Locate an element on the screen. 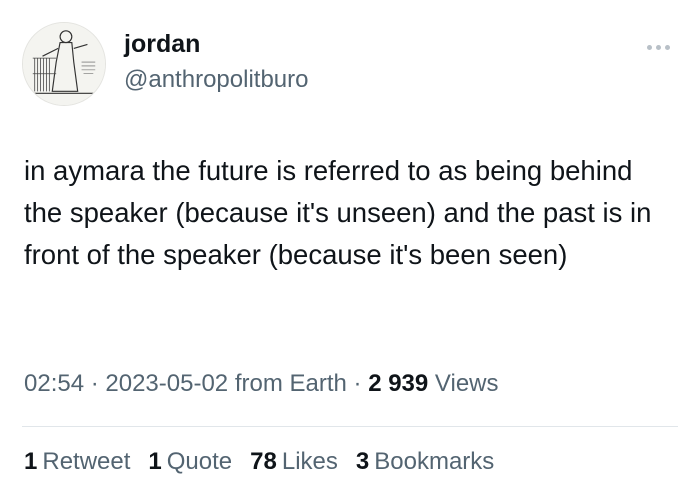 This screenshot has height=498, width=700. avatar-engraving-icon is located at coordinates (64, 64).